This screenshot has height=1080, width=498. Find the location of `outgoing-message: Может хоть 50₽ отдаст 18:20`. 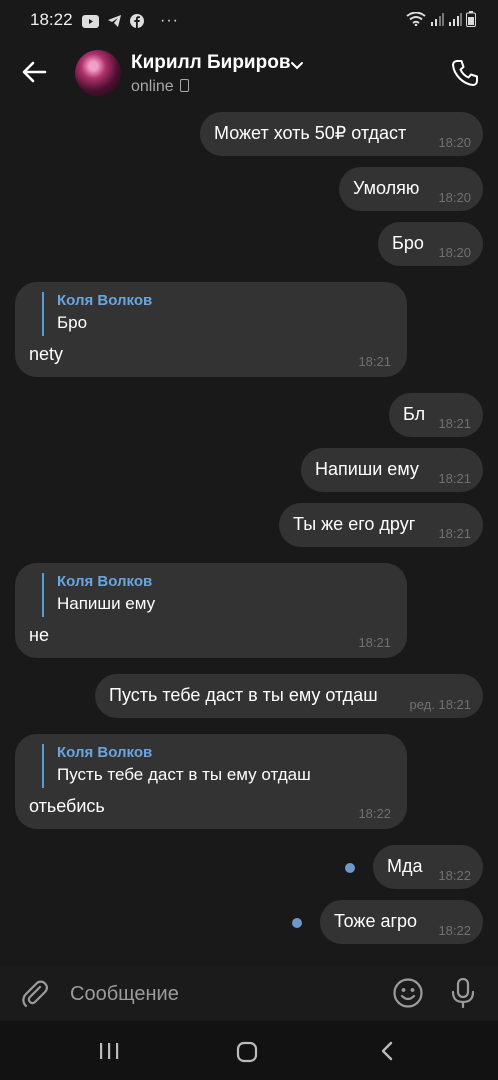

outgoing-message: Может хоть 50₽ отдаст 18:20 is located at coordinates (341, 134).